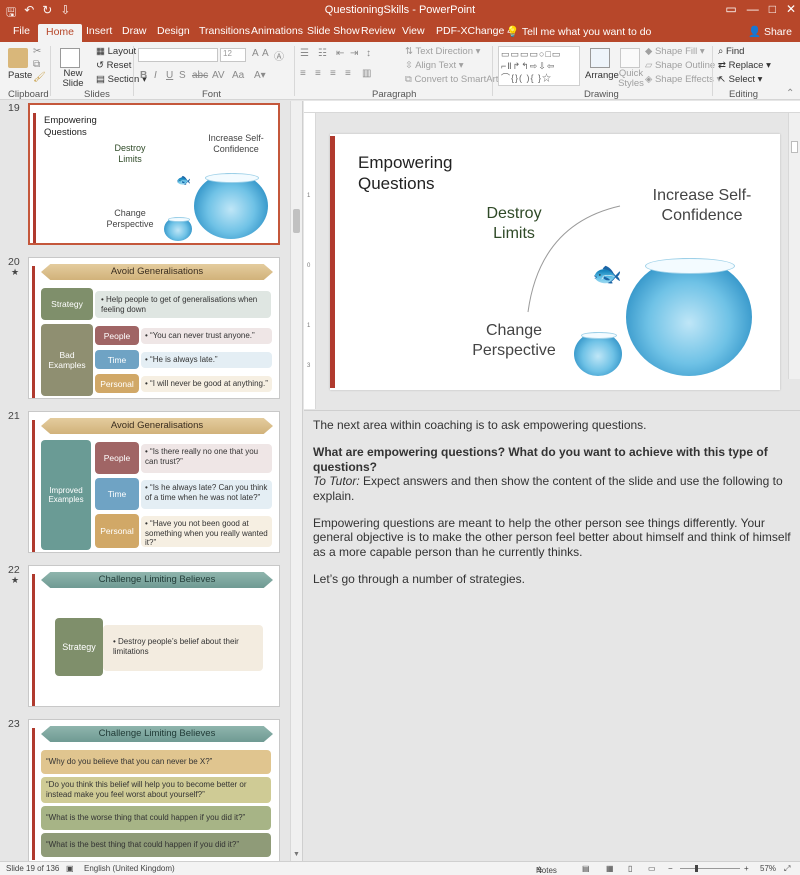  I want to click on align-left-icon: ≡, so click(303, 73).